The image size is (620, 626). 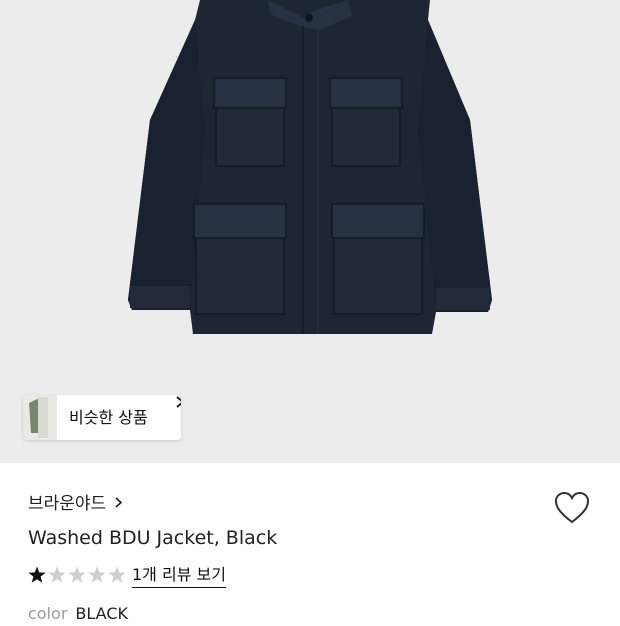 I want to click on color-option: color BLACK, so click(x=78, y=614).